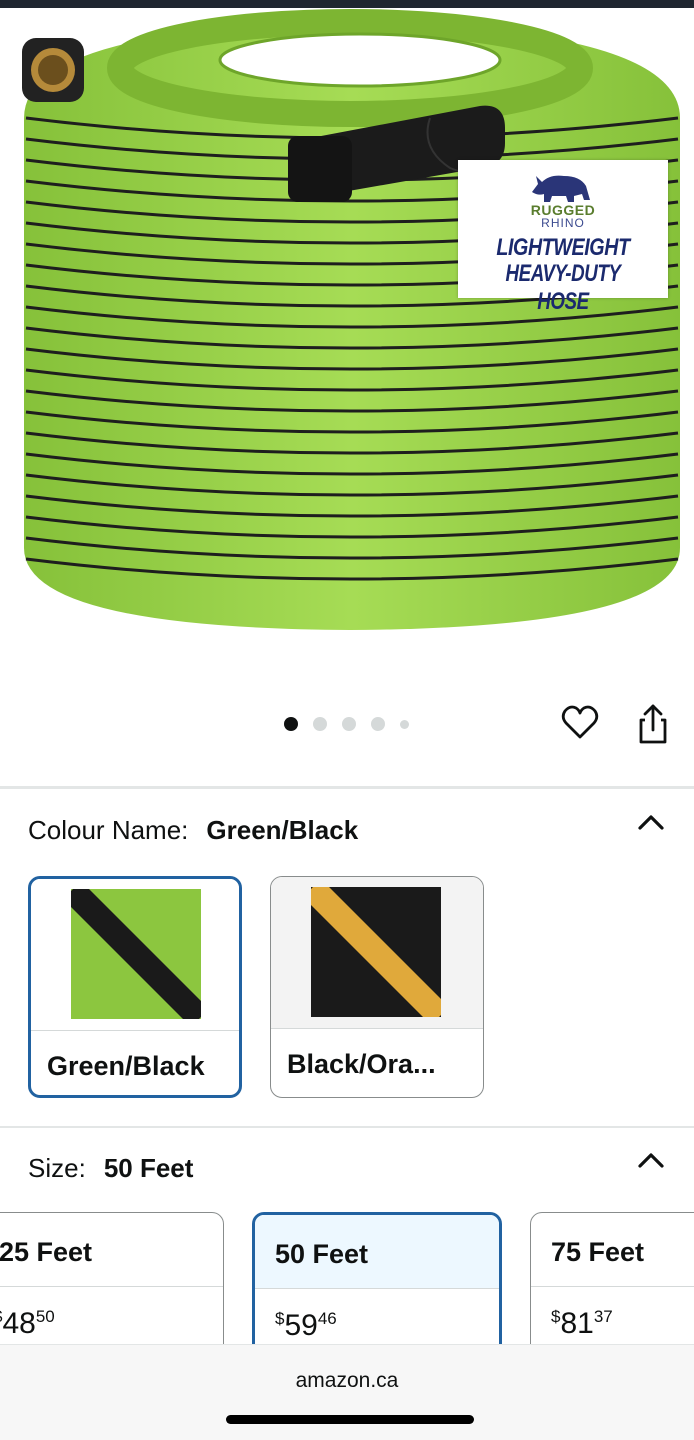  Describe the element at coordinates (603, 1316) in the screenshot. I see `price-cents: 37` at that location.